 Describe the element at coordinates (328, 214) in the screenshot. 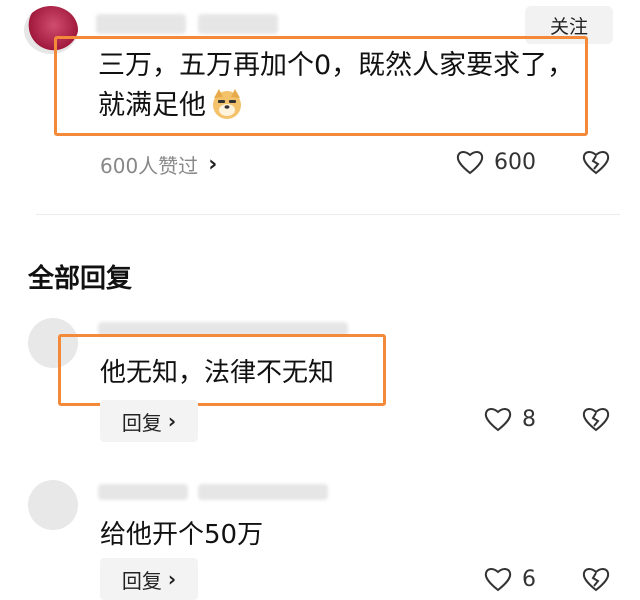

I see `divider` at that location.